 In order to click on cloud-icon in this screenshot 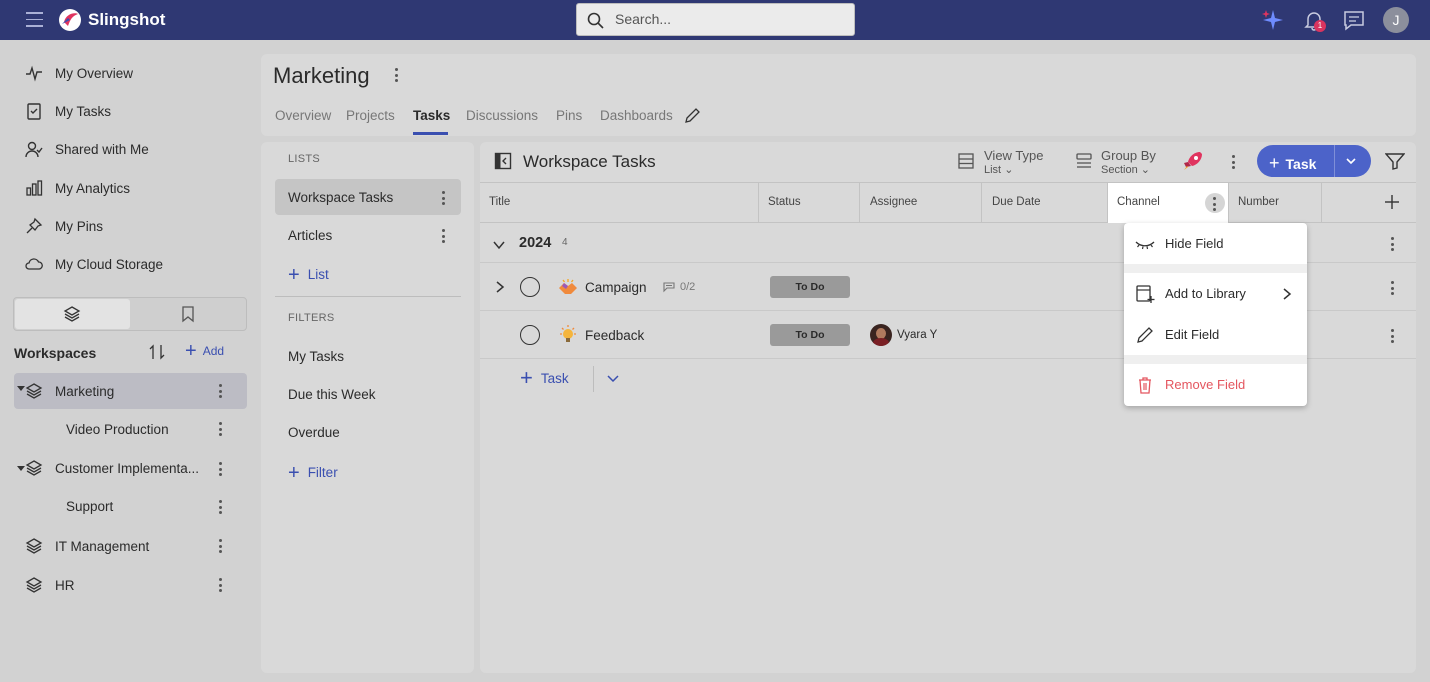, I will do `click(34, 264)`.